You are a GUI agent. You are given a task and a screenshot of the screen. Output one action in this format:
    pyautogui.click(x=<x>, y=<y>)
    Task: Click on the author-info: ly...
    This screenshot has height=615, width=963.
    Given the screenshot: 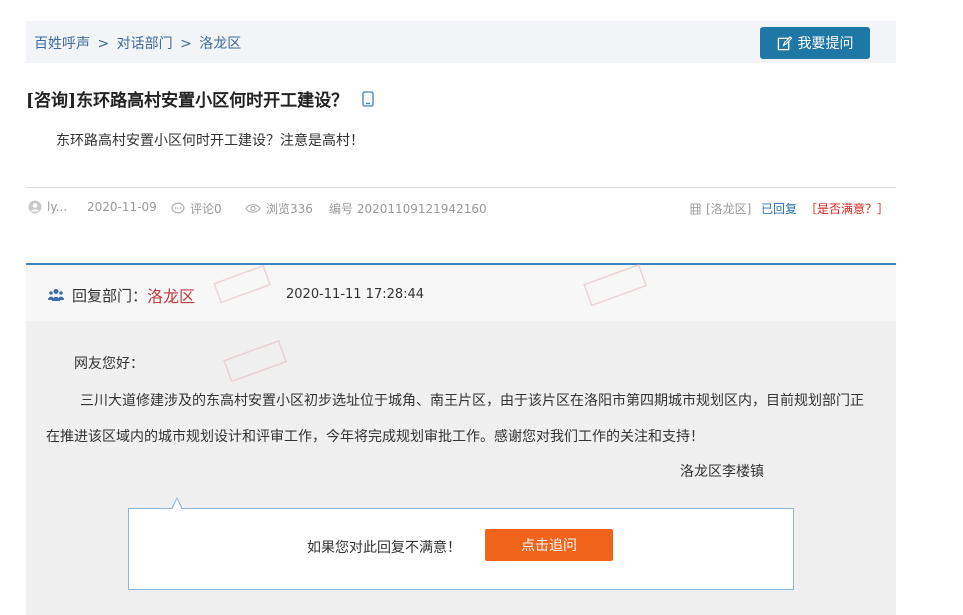 What is the action you would take?
    pyautogui.click(x=47, y=207)
    